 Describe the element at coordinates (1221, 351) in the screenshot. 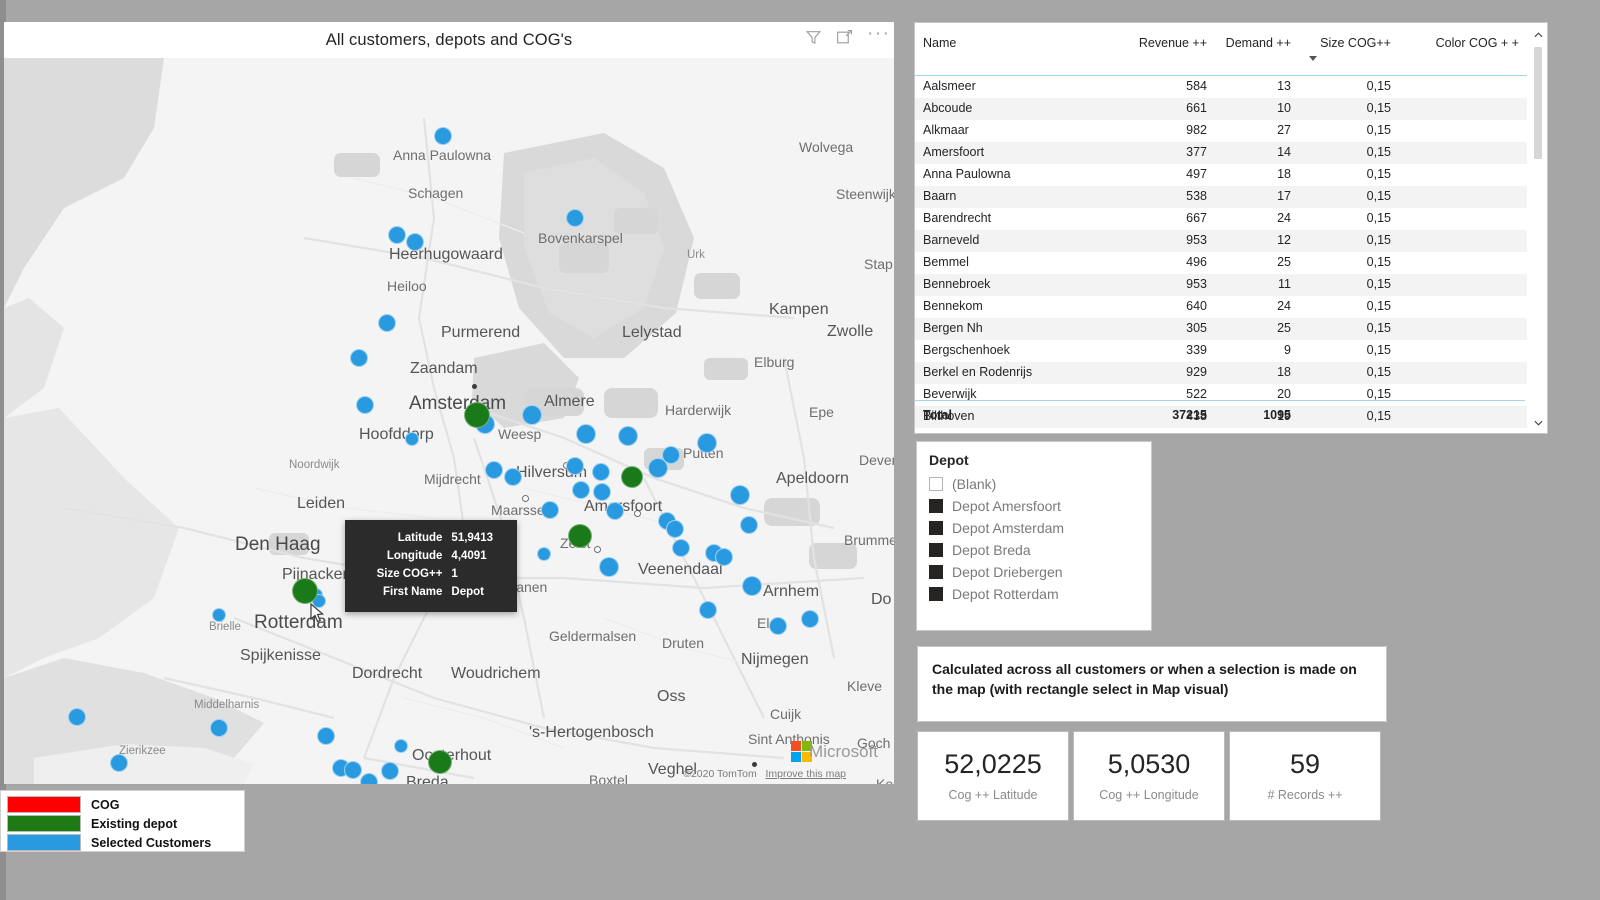

I see `table-row: Bergschenhoek 339 9 0,15` at that location.